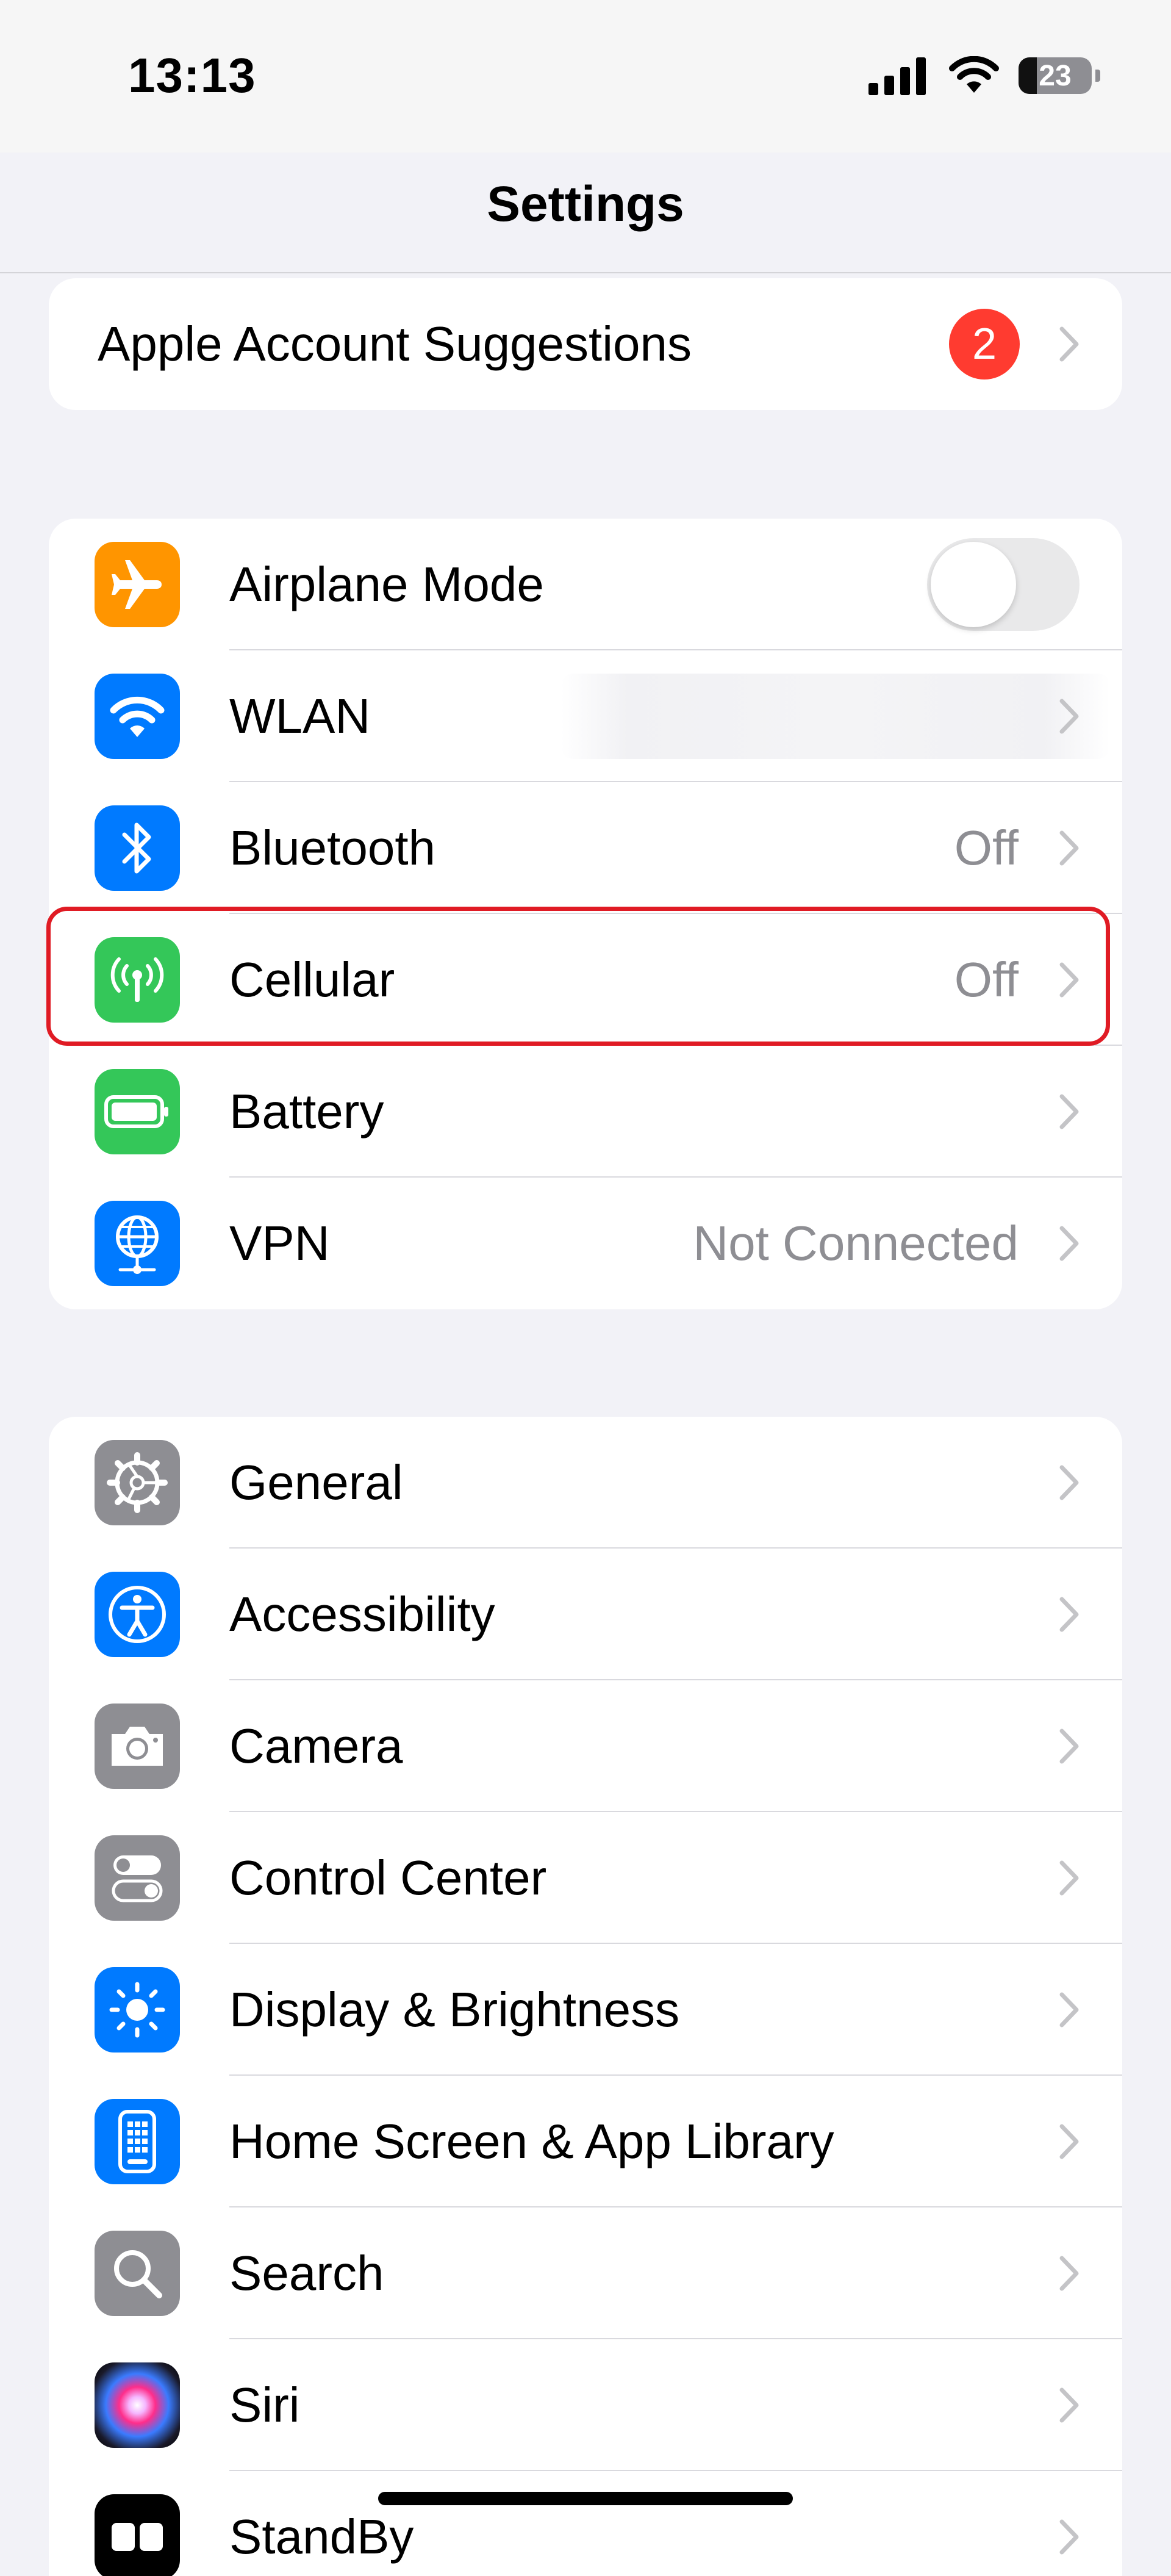 Image resolution: width=1171 pixels, height=2576 pixels. Describe the element at coordinates (137, 584) in the screenshot. I see `airplane-icon` at that location.